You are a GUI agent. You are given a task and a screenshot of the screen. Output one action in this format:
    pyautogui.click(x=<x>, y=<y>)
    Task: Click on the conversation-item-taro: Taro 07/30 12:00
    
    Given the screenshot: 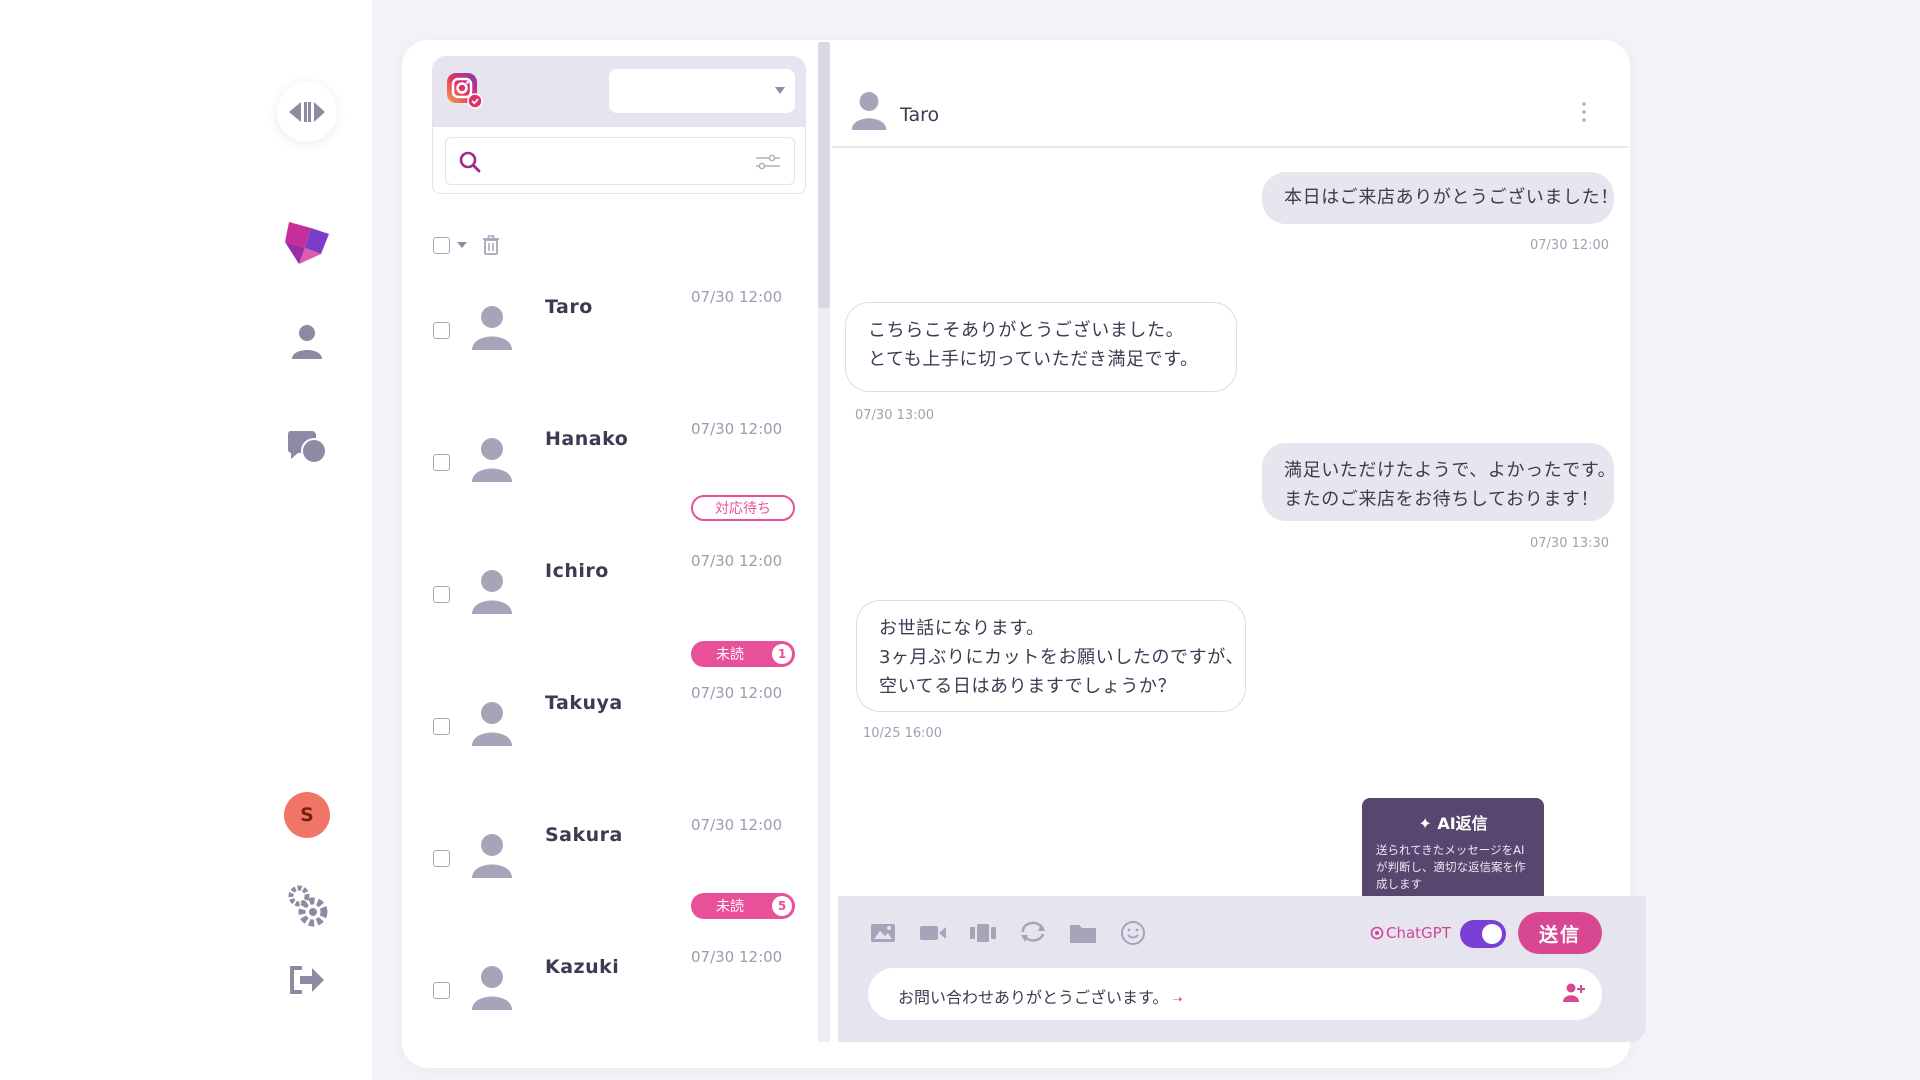 What is the action you would take?
    pyautogui.click(x=621, y=346)
    